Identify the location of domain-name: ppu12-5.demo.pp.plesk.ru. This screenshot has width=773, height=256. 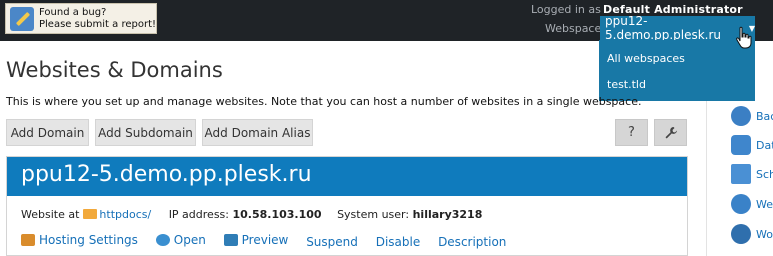
(166, 174).